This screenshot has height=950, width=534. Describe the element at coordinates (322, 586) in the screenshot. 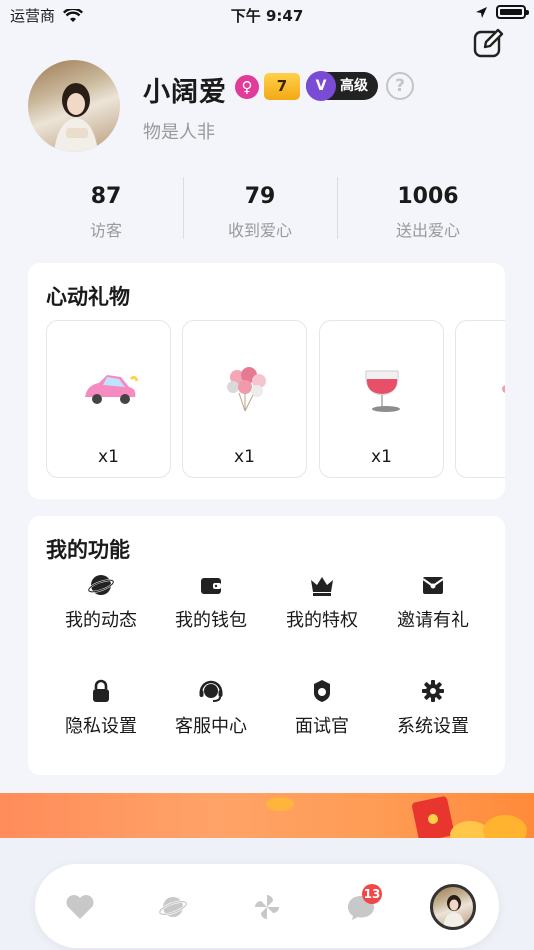

I see `crown-icon` at that location.